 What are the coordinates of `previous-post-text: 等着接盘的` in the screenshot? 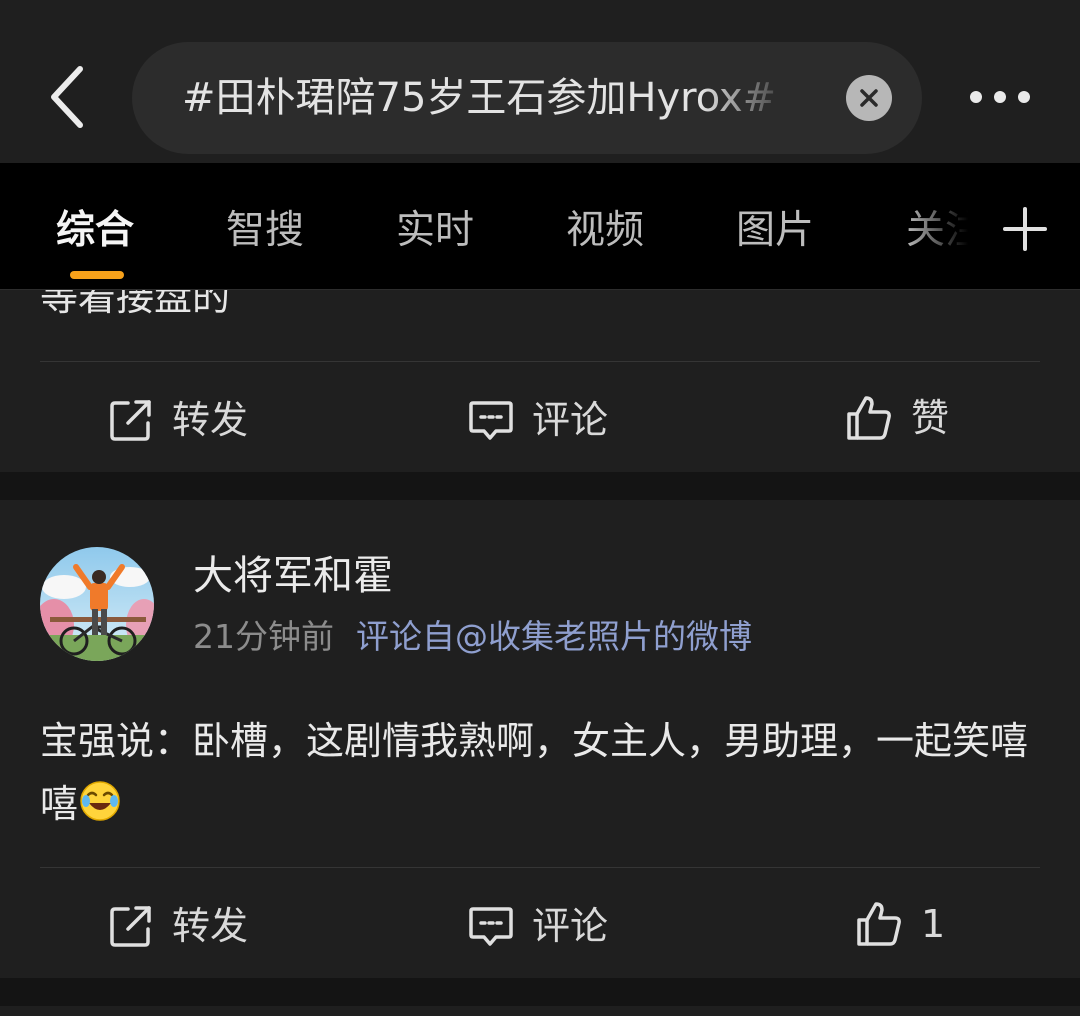 It's located at (135, 304).